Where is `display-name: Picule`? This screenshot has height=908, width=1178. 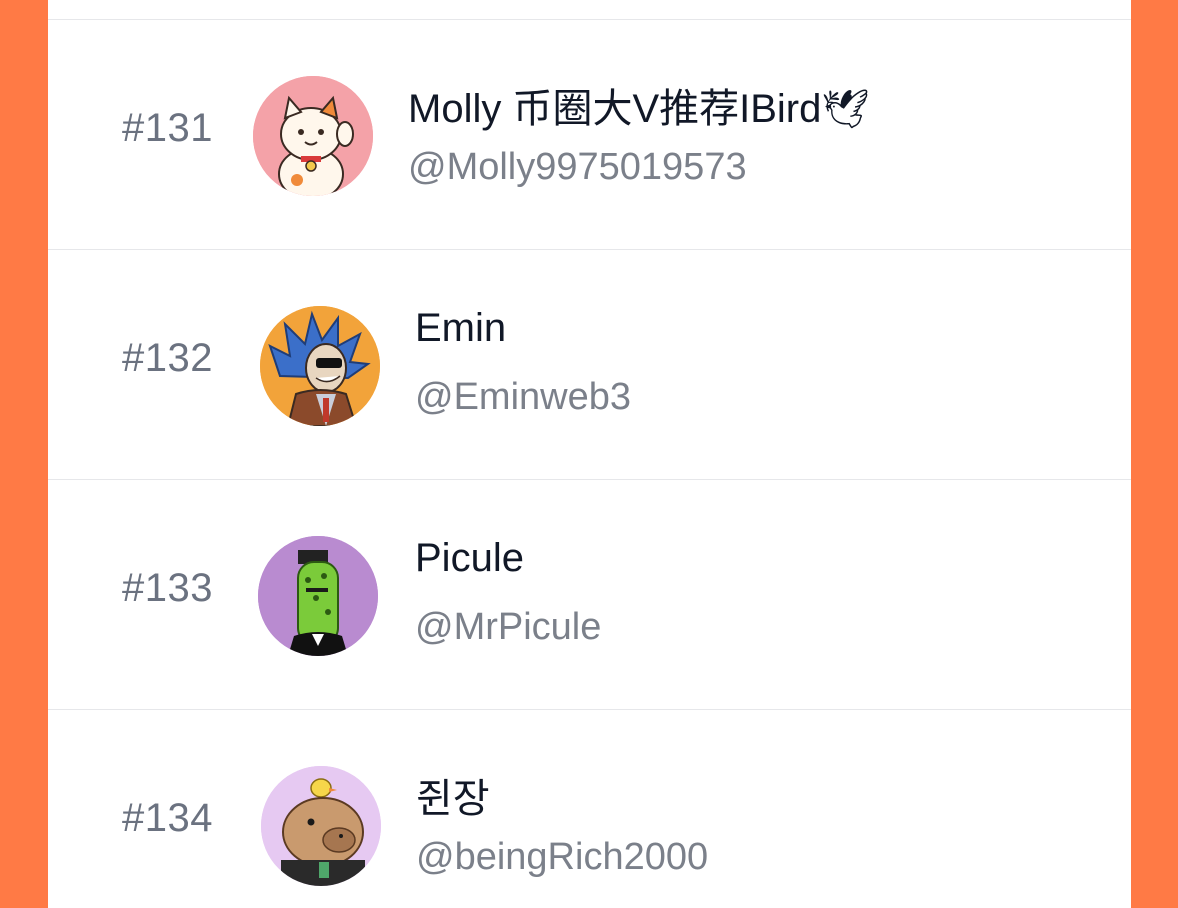
display-name: Picule is located at coordinates (469, 558).